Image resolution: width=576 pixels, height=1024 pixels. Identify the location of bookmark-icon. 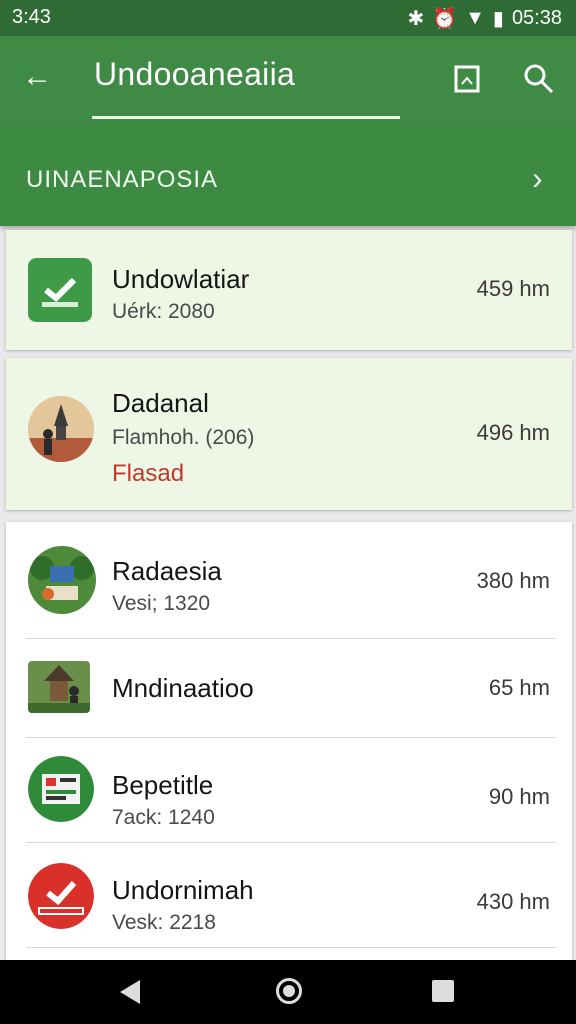
(467, 79).